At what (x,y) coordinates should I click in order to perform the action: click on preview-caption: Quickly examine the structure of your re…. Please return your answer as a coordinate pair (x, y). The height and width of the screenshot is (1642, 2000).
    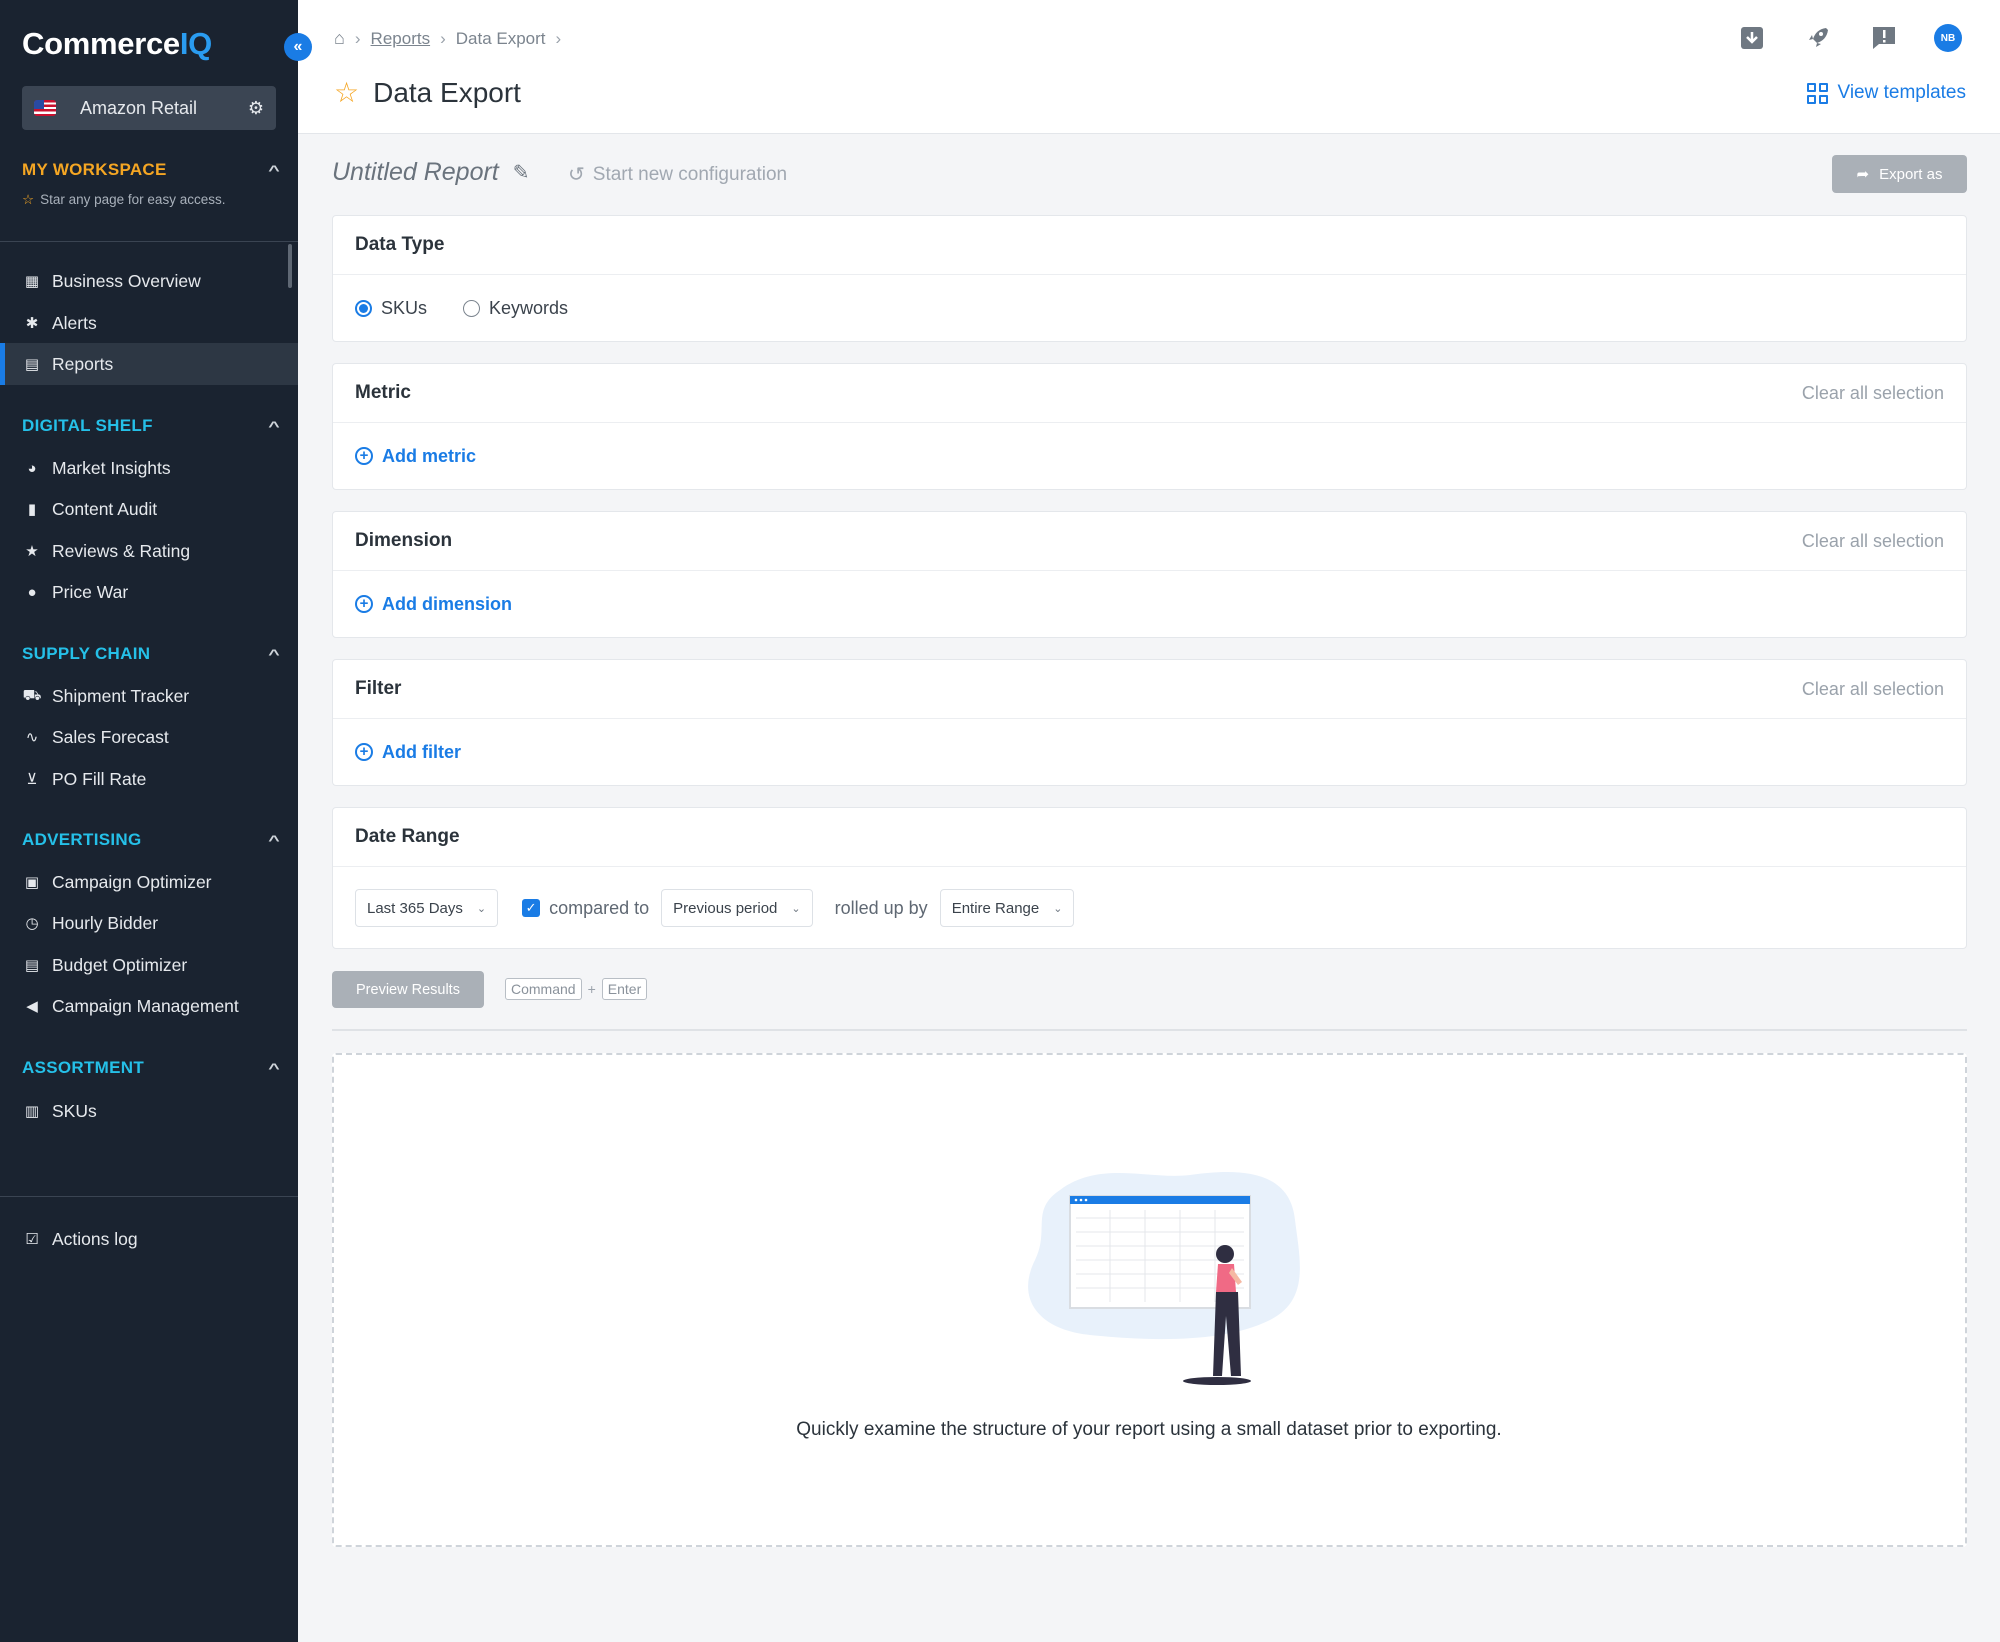
    Looking at the image, I should click on (1149, 1429).